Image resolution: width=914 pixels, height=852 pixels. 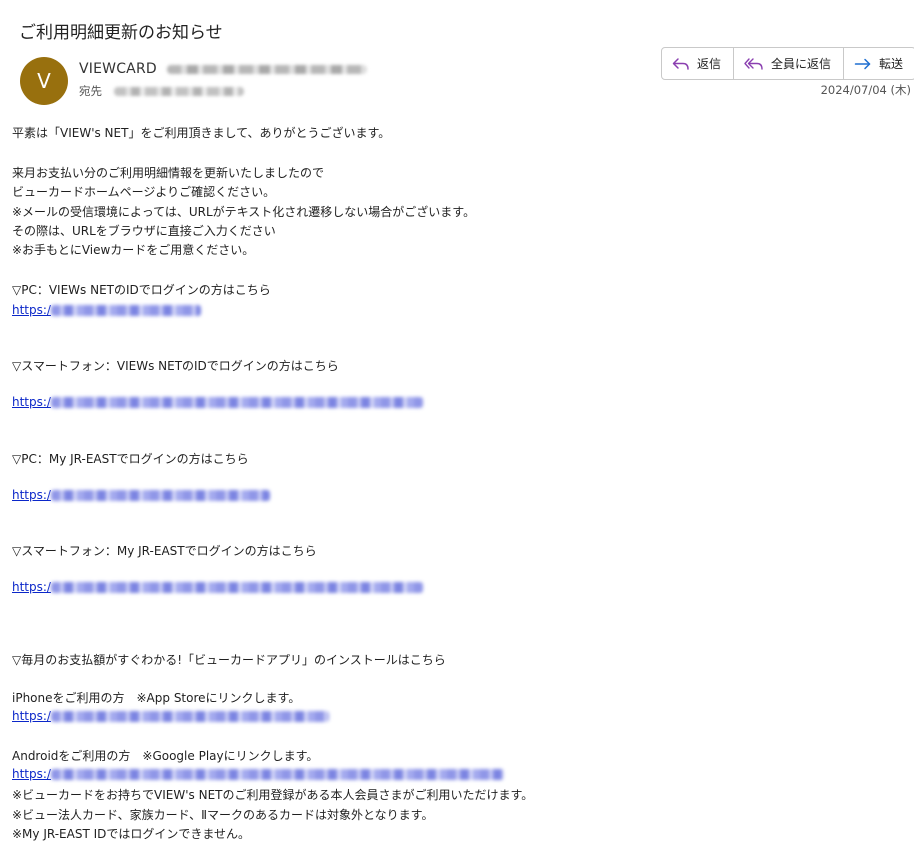 What do you see at coordinates (121, 33) in the screenshot?
I see `email-subject: ご利用明細更新のお知らせ` at bounding box center [121, 33].